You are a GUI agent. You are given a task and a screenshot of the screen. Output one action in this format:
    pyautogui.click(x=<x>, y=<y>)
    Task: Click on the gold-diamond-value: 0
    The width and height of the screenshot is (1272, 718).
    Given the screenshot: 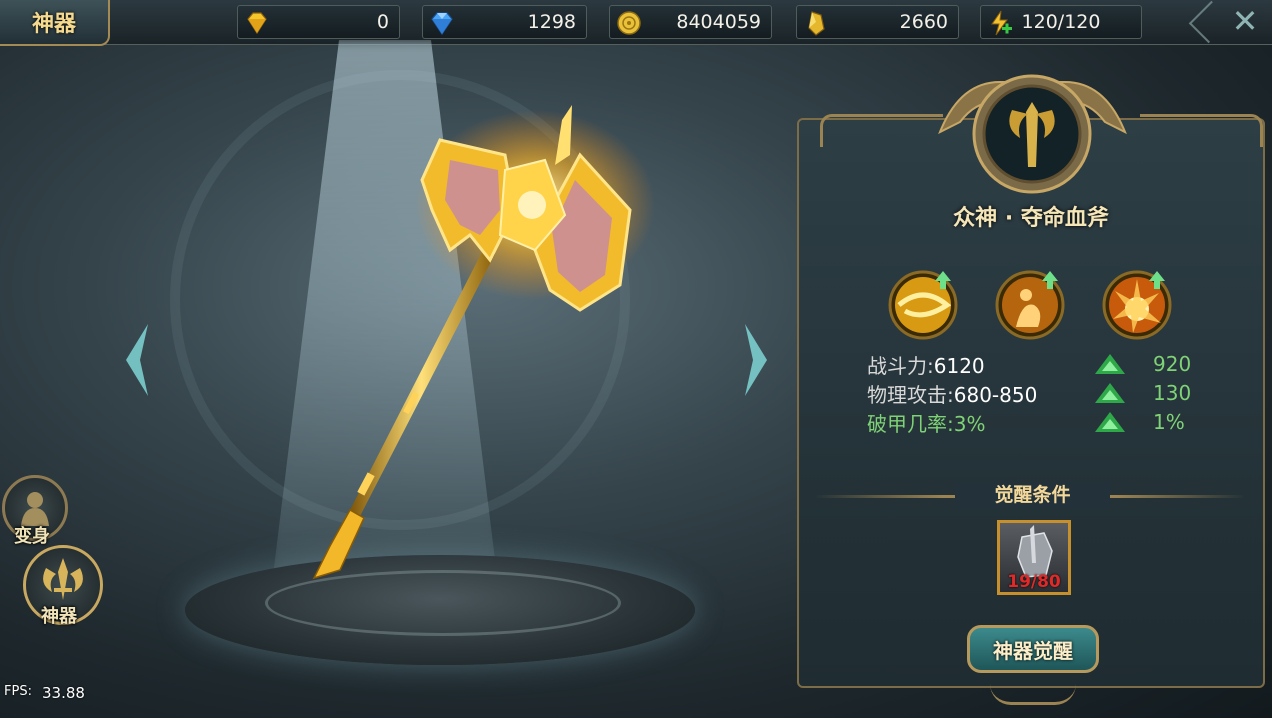 What is the action you would take?
    pyautogui.click(x=382, y=22)
    